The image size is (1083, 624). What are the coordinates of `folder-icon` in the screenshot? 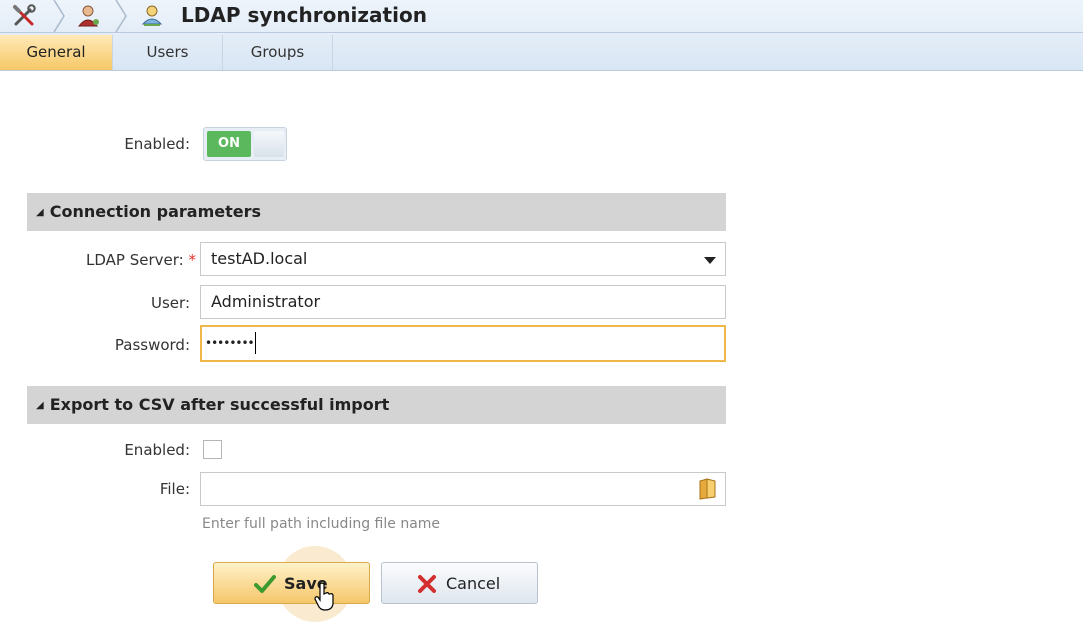 It's located at (708, 489).